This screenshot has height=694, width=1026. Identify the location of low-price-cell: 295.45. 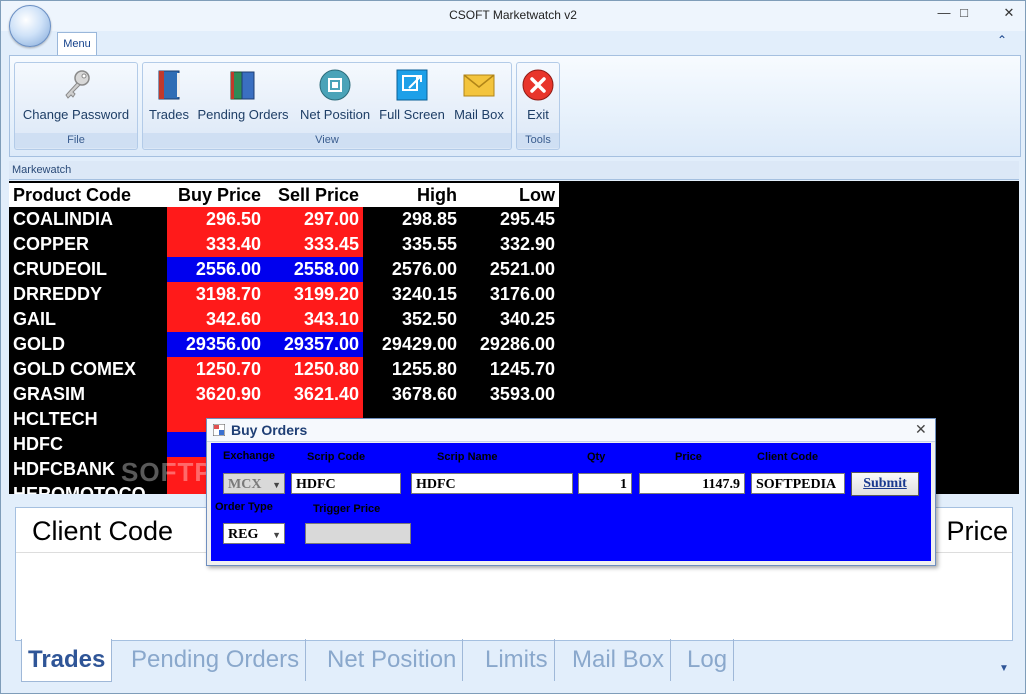
(510, 219).